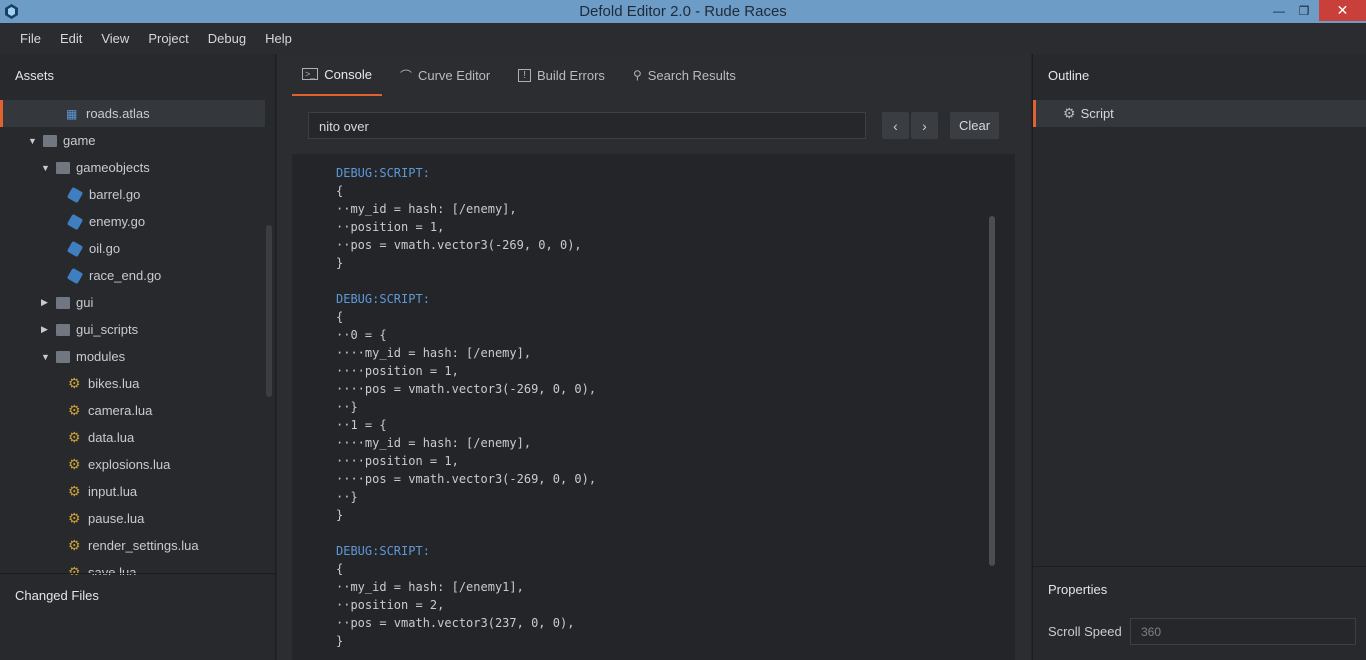  I want to click on tree-item-roads-atlas: ▦ roads.atlas, so click(132, 113).